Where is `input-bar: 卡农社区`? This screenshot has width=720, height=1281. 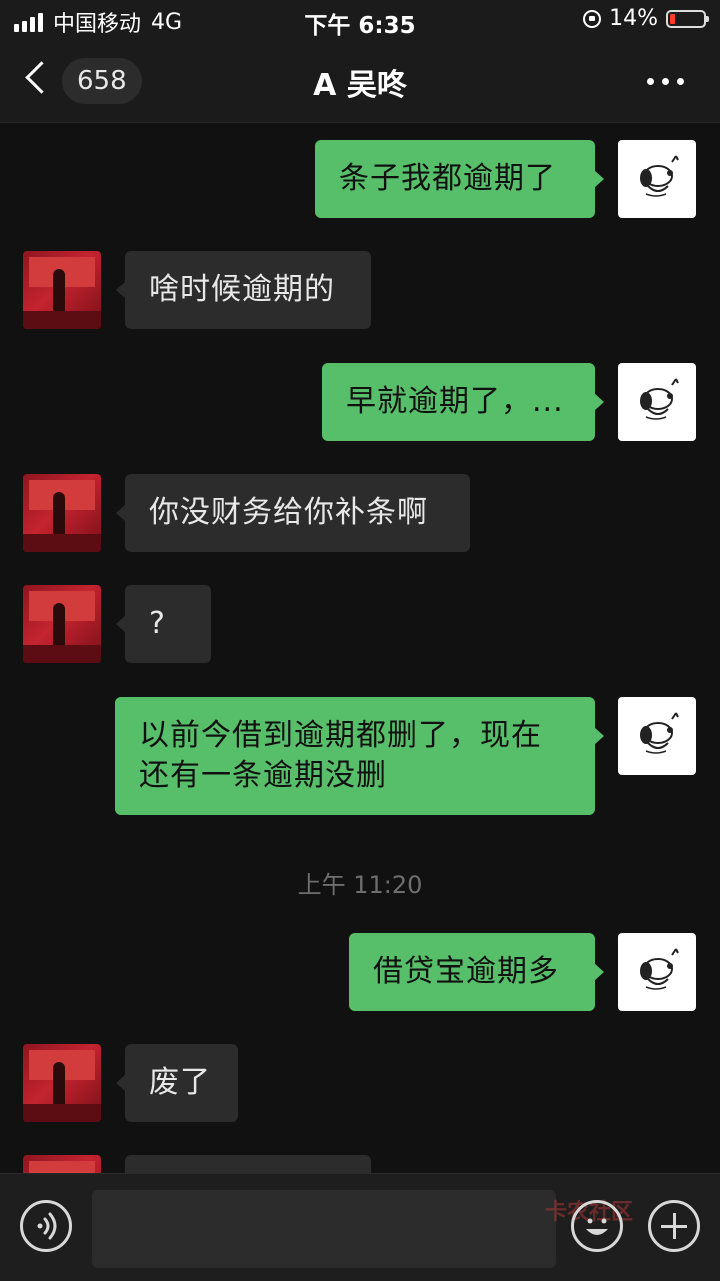
input-bar: 卡农社区 is located at coordinates (360, 1227).